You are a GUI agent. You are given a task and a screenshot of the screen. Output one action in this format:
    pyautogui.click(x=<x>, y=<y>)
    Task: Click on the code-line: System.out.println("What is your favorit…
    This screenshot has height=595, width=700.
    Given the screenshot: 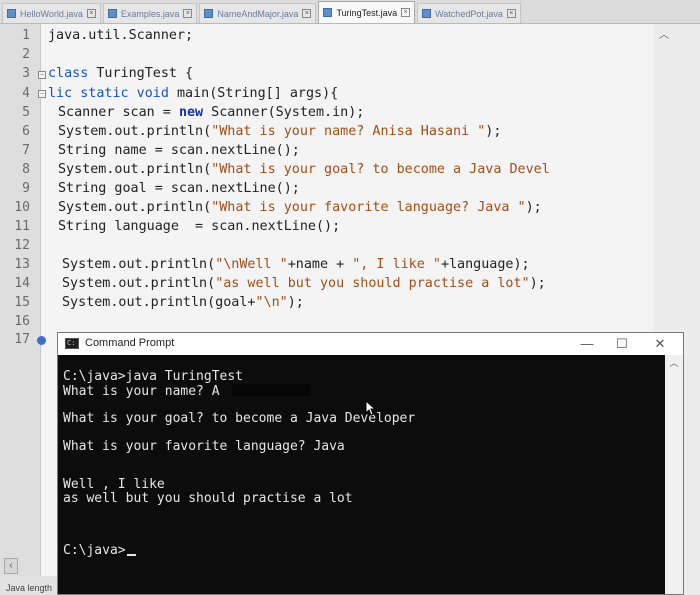 What is the action you would take?
    pyautogui.click(x=300, y=207)
    